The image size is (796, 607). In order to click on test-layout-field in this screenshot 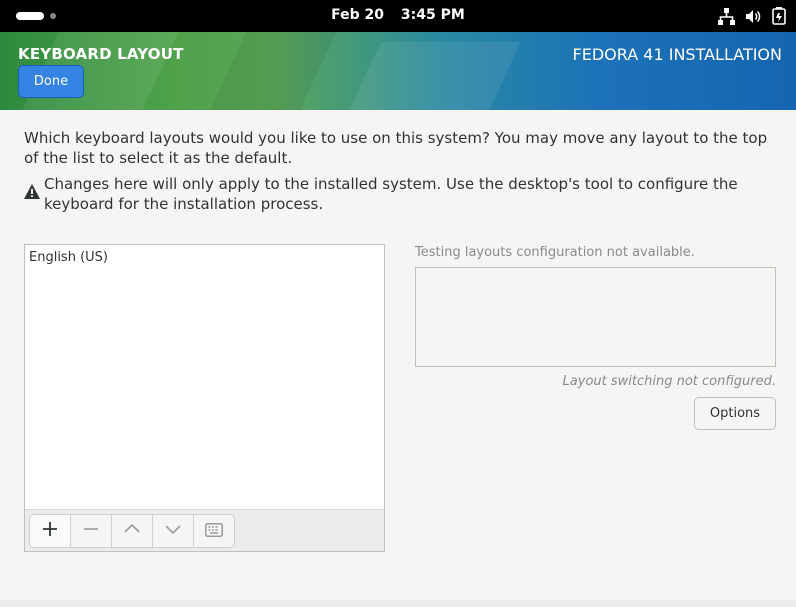, I will do `click(595, 317)`.